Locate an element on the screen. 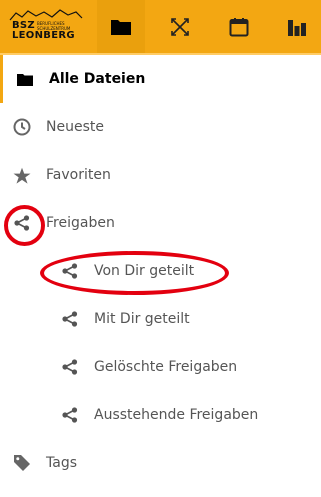 Image resolution: width=321 pixels, height=497 pixels. nav-item-label: Gelöschte Freigaben is located at coordinates (166, 367).